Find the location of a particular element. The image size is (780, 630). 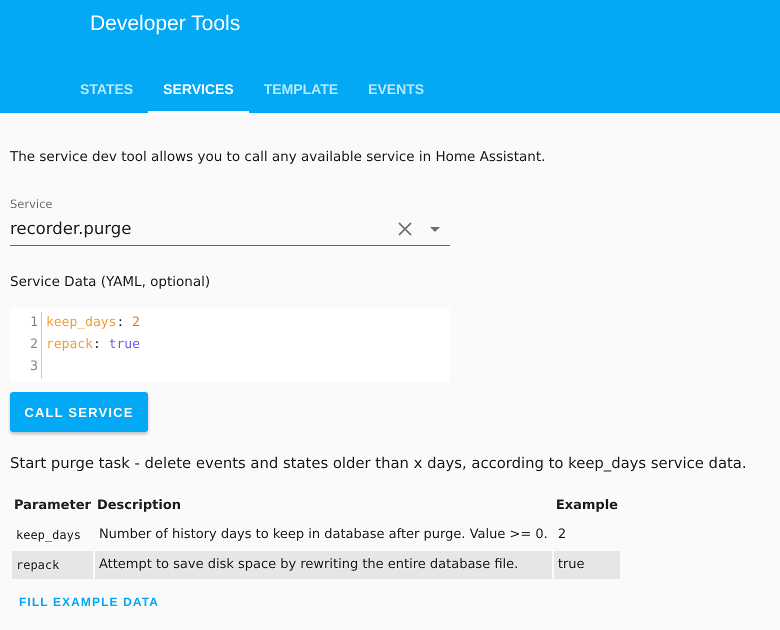

call-service-button: CALL SERVICE is located at coordinates (79, 412).